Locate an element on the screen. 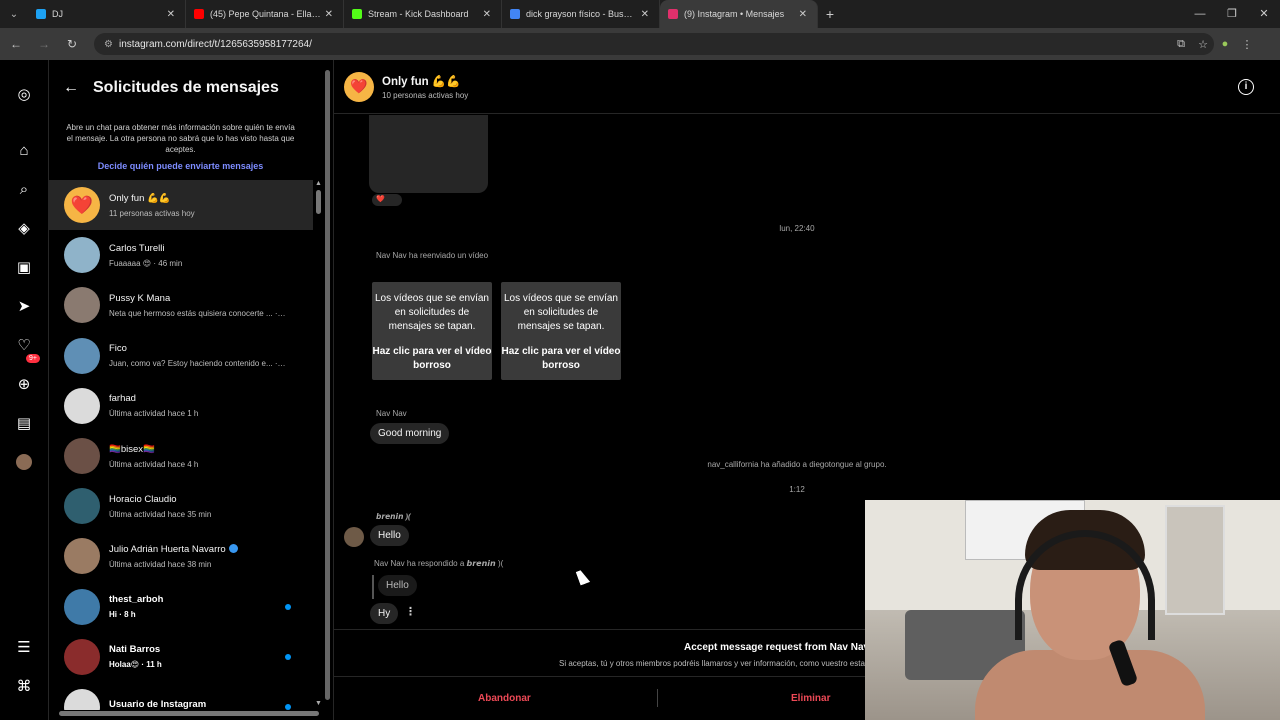 The height and width of the screenshot is (720, 1280). minimize-icon: — is located at coordinates (1200, 14).